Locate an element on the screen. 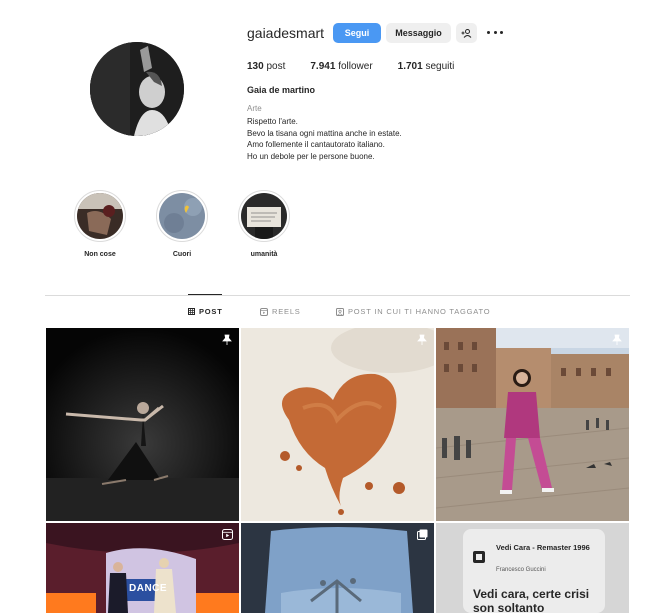  add-user-icon is located at coordinates (466, 33).